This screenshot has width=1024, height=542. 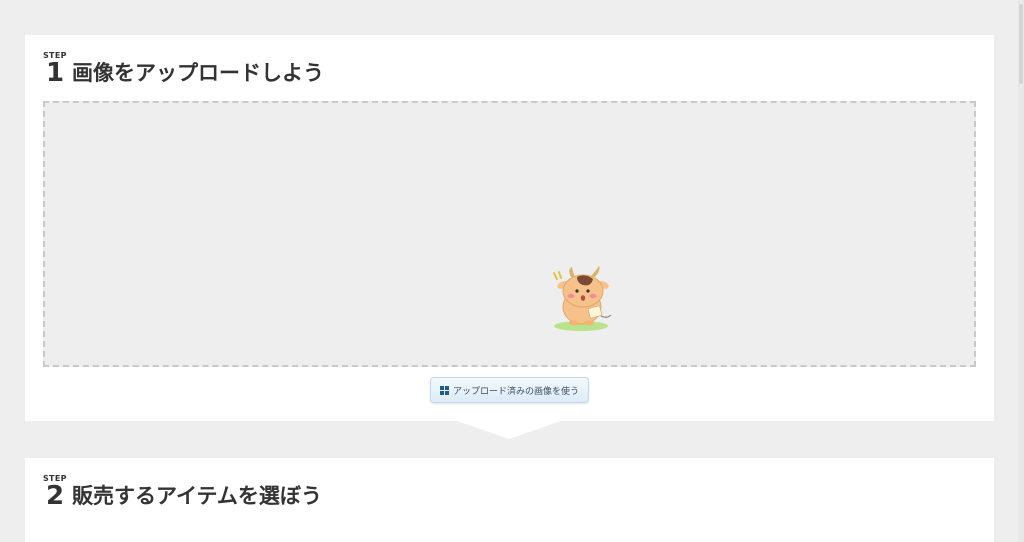 I want to click on step2-card: STEP 2 販売するアイテムを選ぼう, so click(x=509, y=500).